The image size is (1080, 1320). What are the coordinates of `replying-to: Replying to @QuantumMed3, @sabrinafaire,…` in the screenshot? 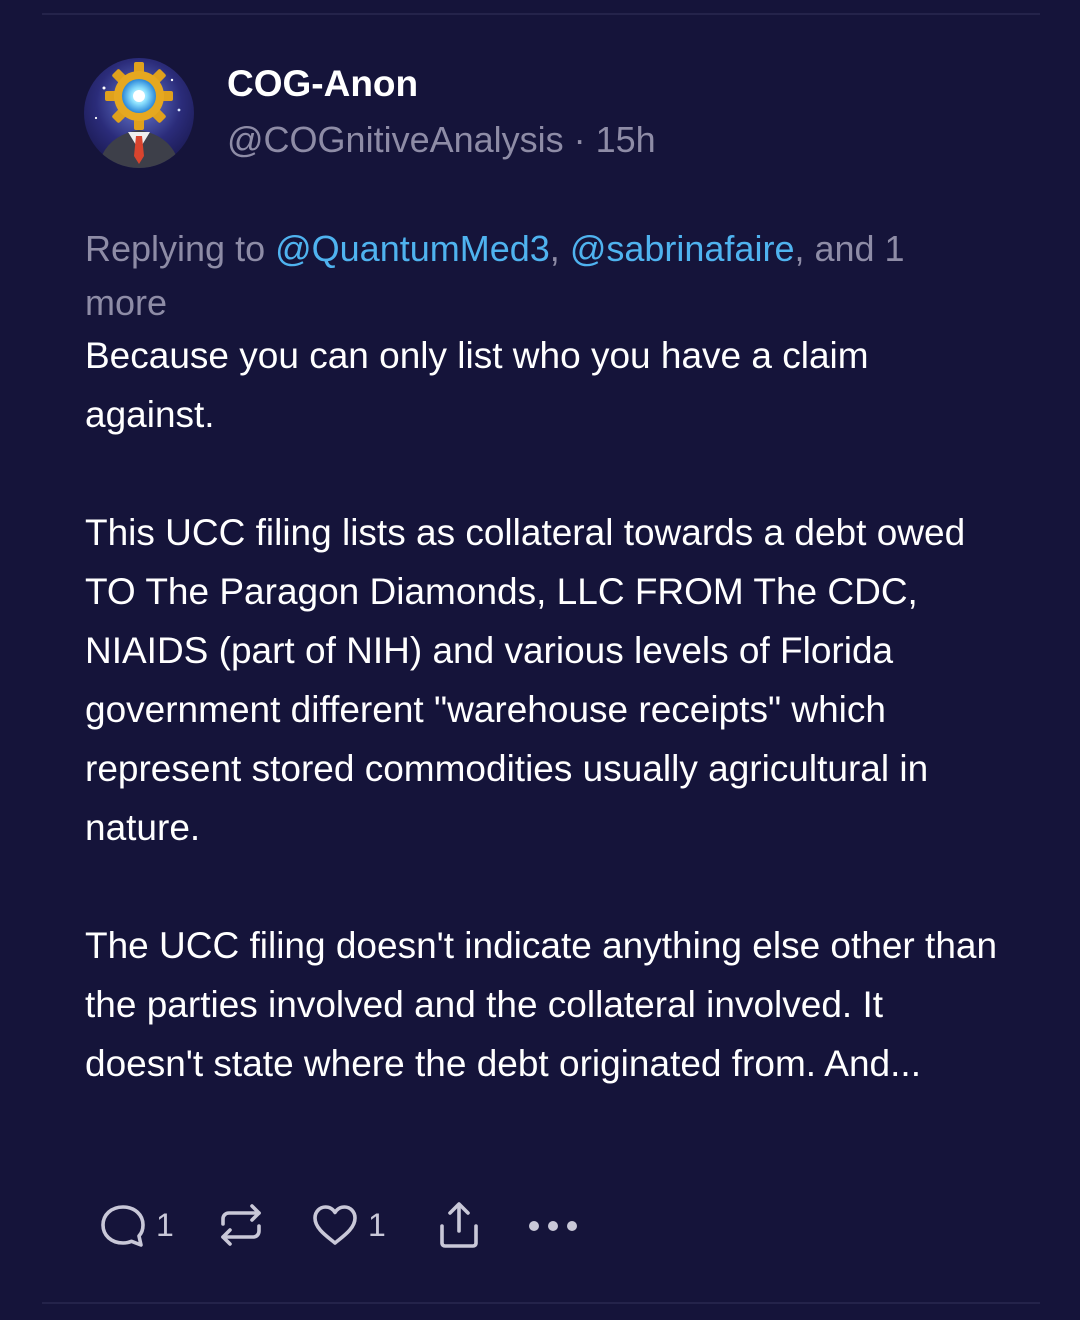 It's located at (535, 276).